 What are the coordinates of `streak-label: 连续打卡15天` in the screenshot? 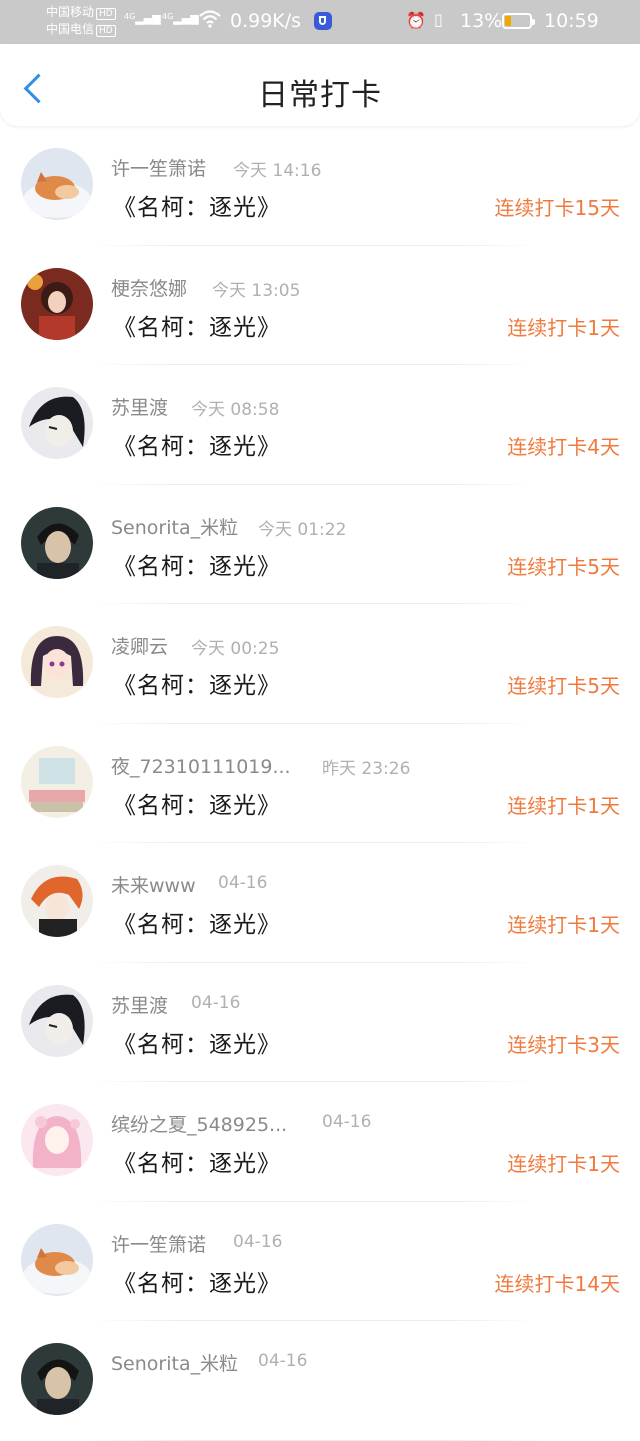 It's located at (557, 208).